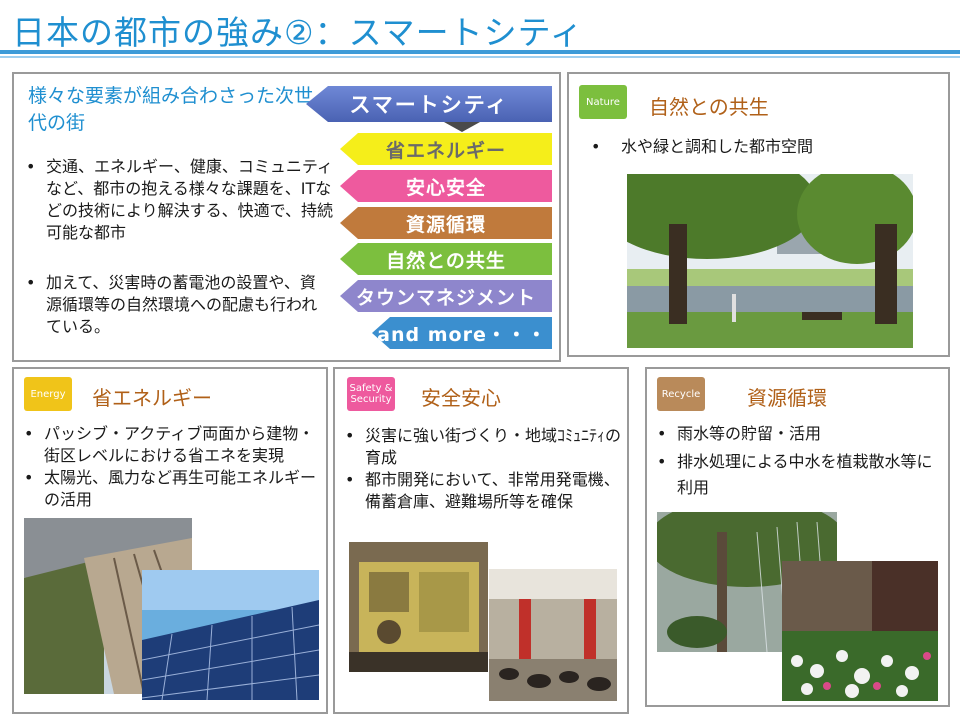 The height and width of the screenshot is (720, 960). What do you see at coordinates (805, 474) in the screenshot?
I see `bullet-text: 排水処理による中水を植栽散水等に利用` at bounding box center [805, 474].